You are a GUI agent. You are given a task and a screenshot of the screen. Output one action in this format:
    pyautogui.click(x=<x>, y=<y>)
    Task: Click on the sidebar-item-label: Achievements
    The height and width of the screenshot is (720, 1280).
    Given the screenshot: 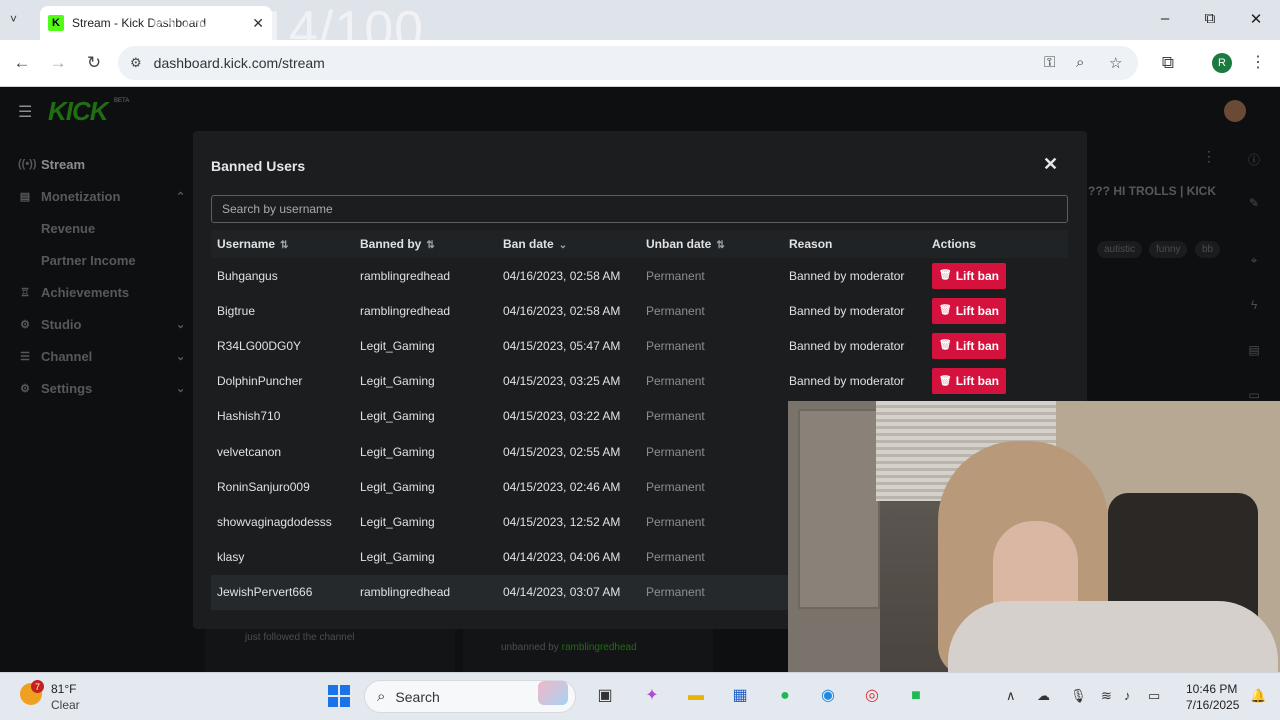 What is the action you would take?
    pyautogui.click(x=85, y=292)
    